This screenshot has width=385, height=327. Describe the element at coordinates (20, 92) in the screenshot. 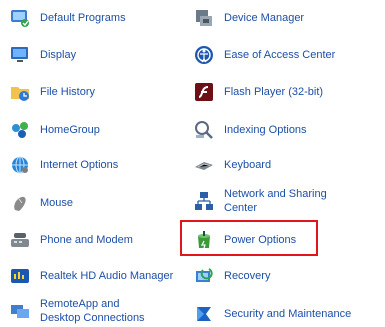

I see `file-history-icon` at that location.